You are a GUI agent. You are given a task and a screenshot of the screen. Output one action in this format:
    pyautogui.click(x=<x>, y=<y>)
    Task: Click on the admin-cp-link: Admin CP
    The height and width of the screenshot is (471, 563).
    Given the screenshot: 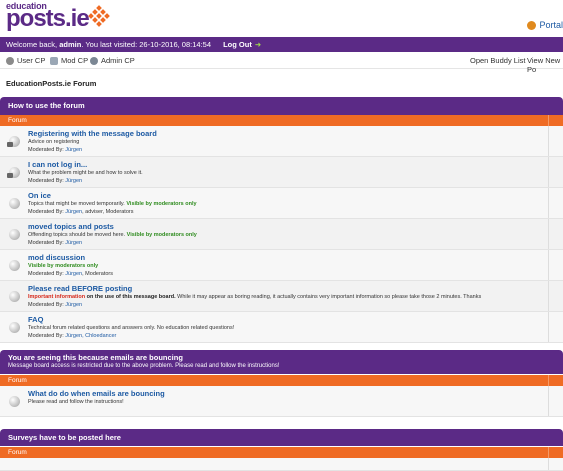 What is the action you would take?
    pyautogui.click(x=112, y=60)
    